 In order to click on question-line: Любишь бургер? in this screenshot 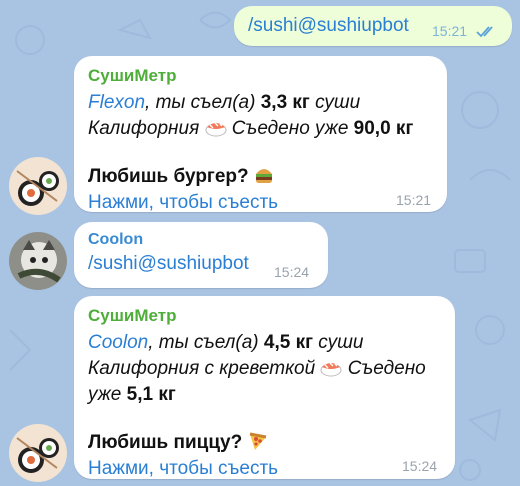, I will do `click(260, 177)`.